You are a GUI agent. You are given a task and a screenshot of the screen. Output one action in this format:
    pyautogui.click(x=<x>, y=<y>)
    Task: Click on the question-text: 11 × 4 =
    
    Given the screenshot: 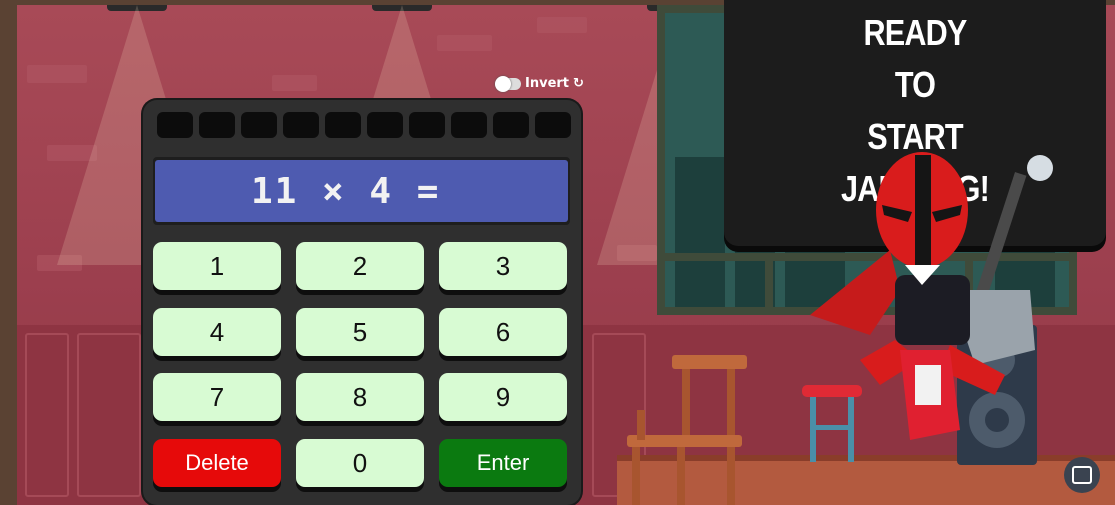 What is the action you would take?
    pyautogui.click(x=361, y=191)
    